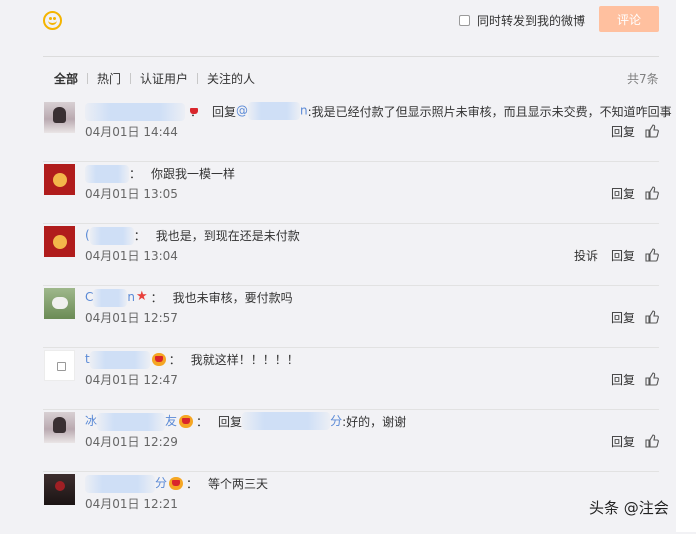  Describe the element at coordinates (109, 78) in the screenshot. I see `tab-hot: 热门` at that location.